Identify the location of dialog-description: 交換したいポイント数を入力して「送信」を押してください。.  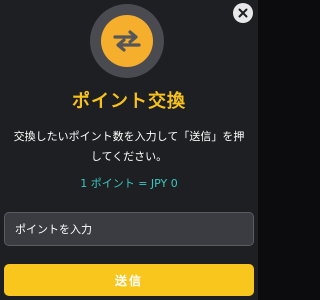
(129, 146).